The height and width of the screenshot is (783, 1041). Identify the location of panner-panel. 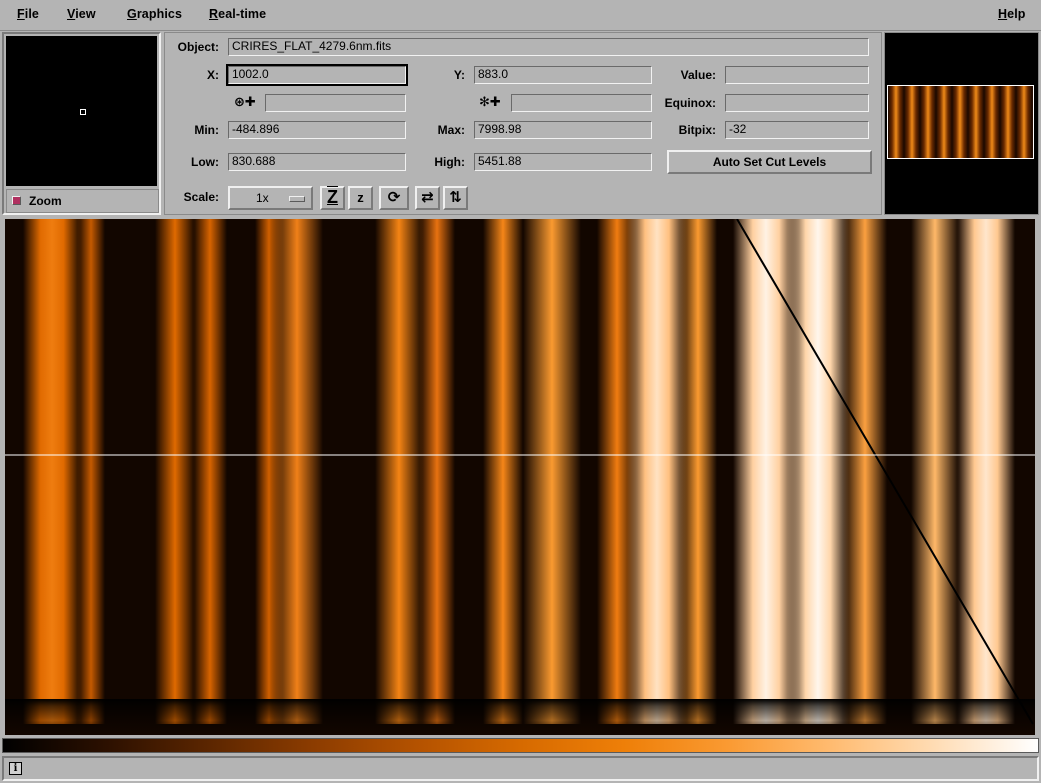
(961, 123).